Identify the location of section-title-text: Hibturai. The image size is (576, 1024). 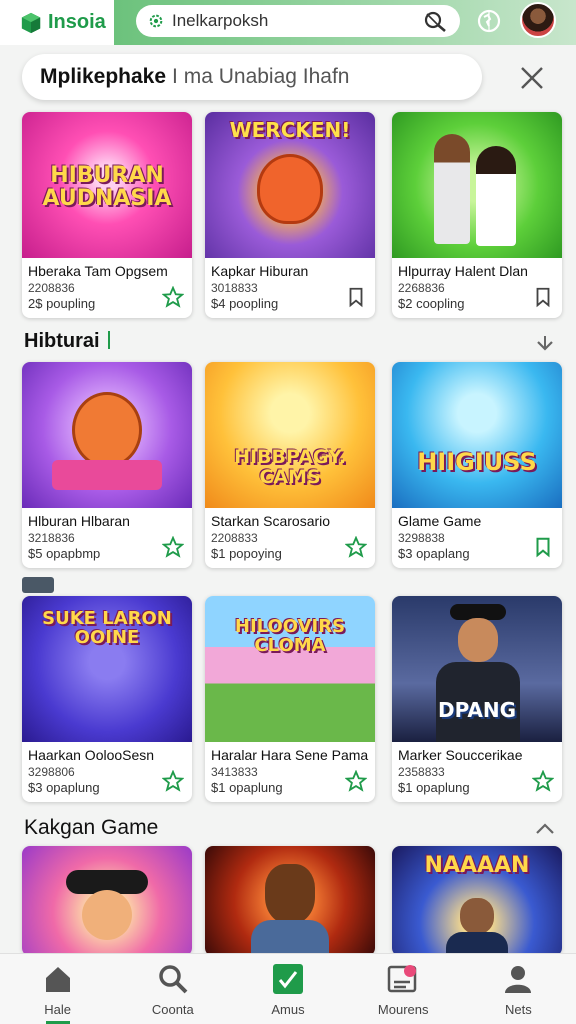
(62, 341).